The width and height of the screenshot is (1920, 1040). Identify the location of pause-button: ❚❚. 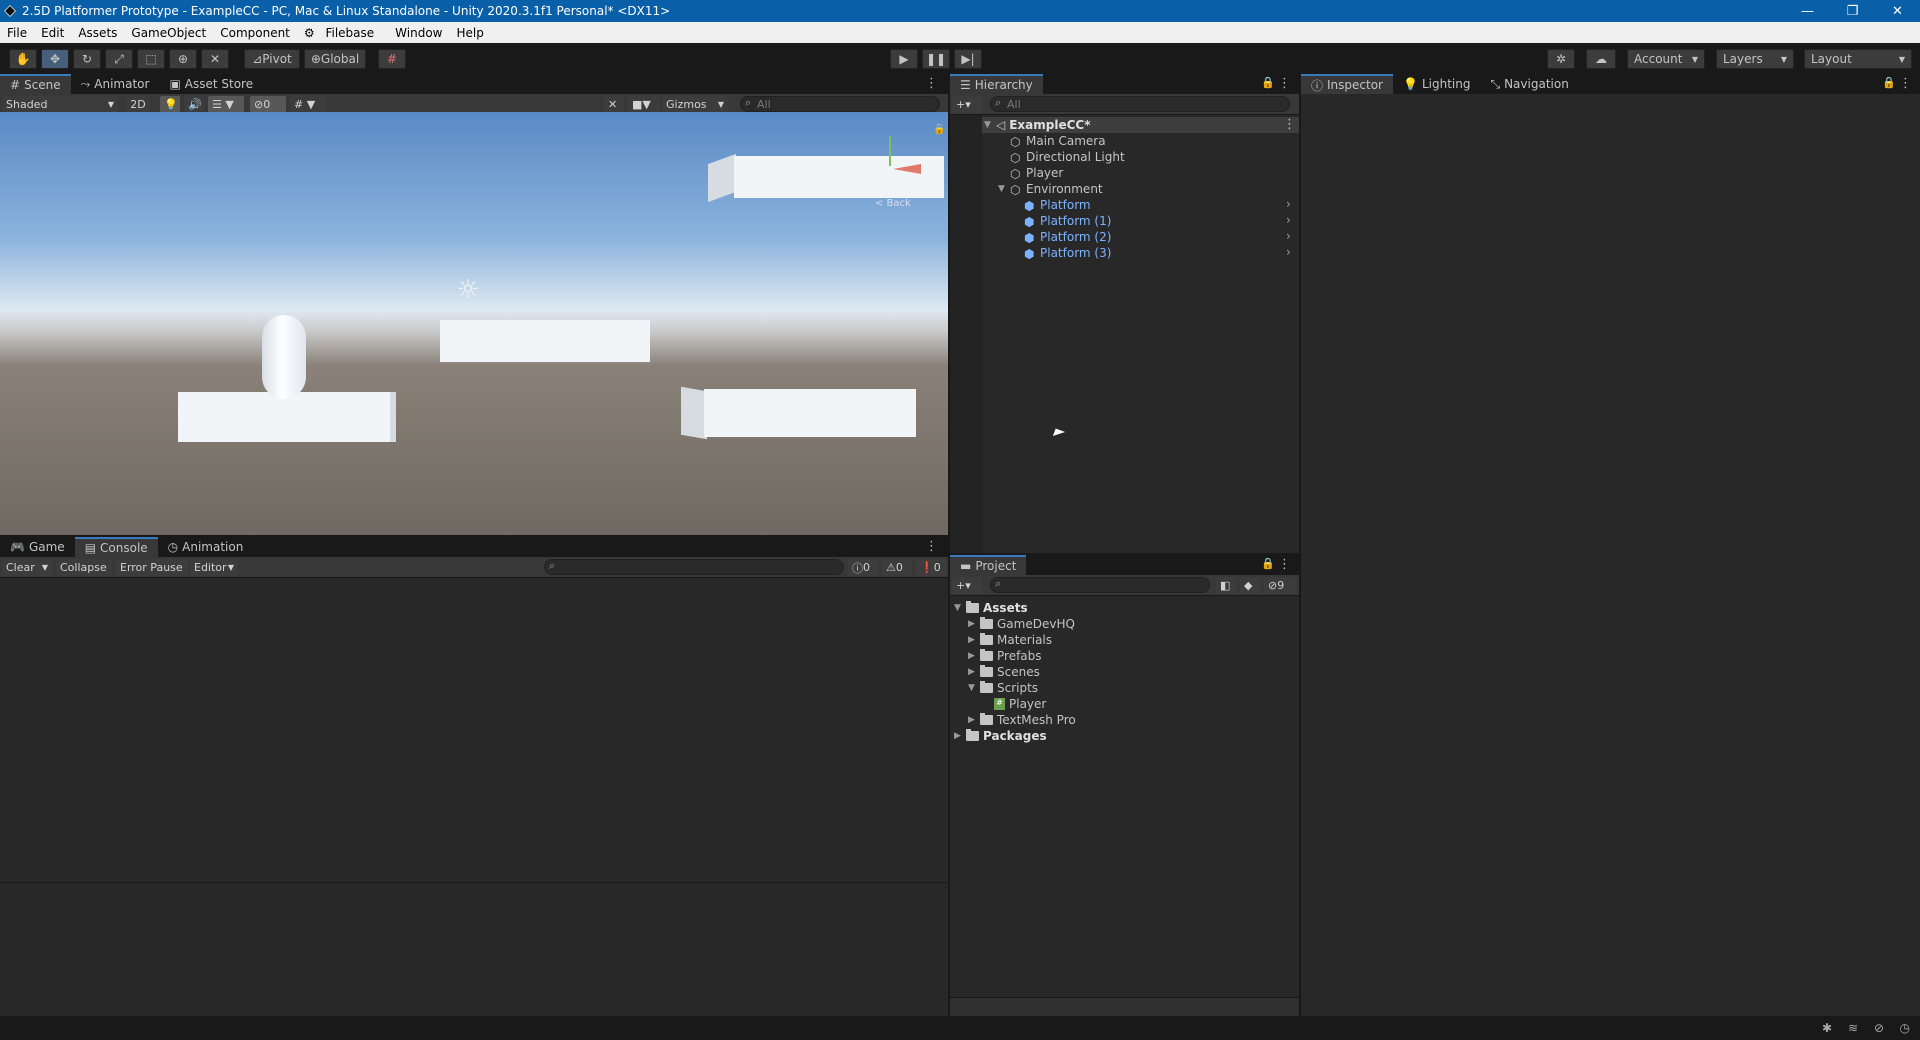
(936, 59).